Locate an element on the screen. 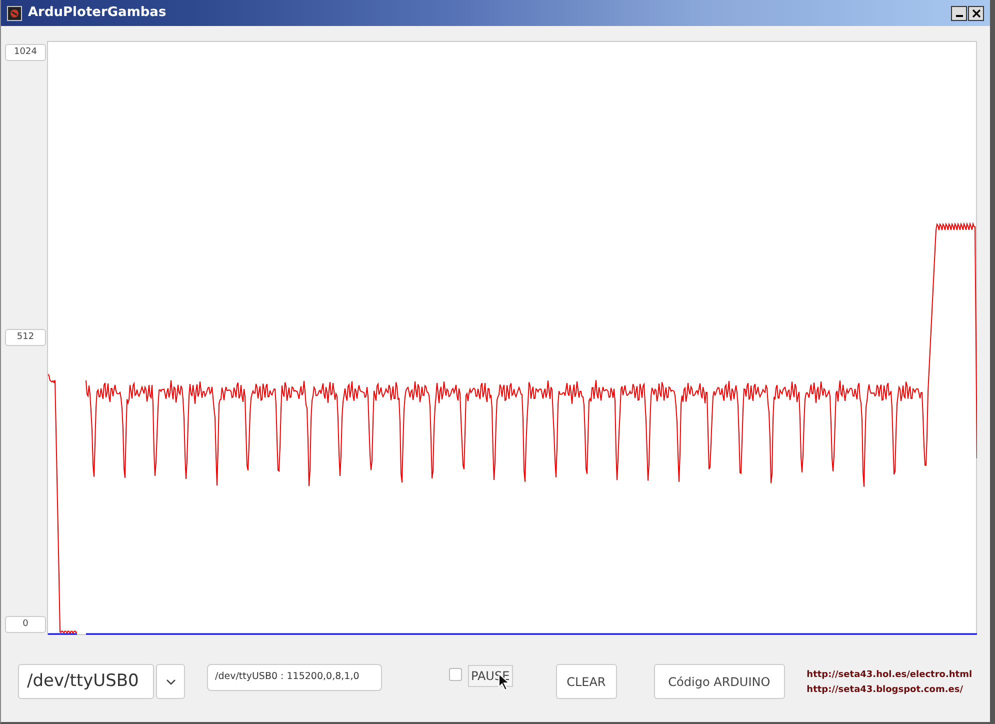 The image size is (995, 724). minimize-button is located at coordinates (959, 13).